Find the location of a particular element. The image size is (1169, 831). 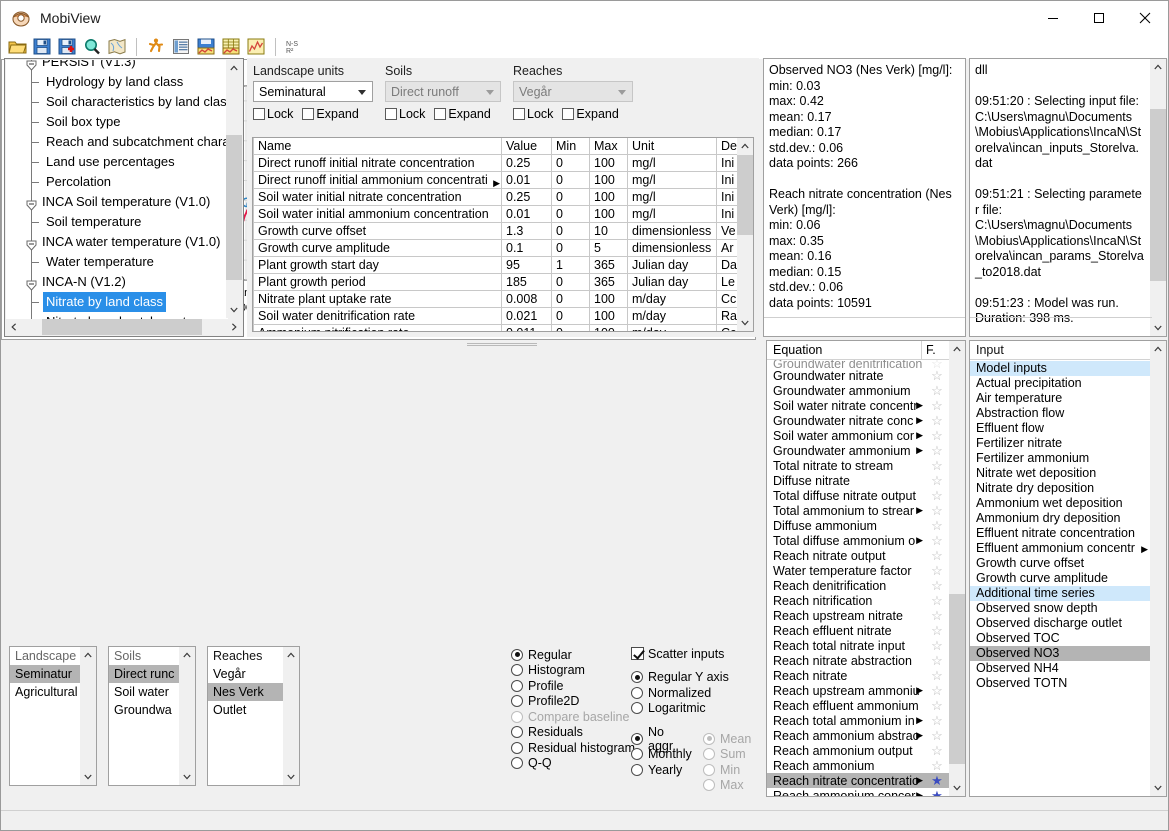

equation-row: Total diffuse nitrate output ☆ is located at coordinates (858, 495).